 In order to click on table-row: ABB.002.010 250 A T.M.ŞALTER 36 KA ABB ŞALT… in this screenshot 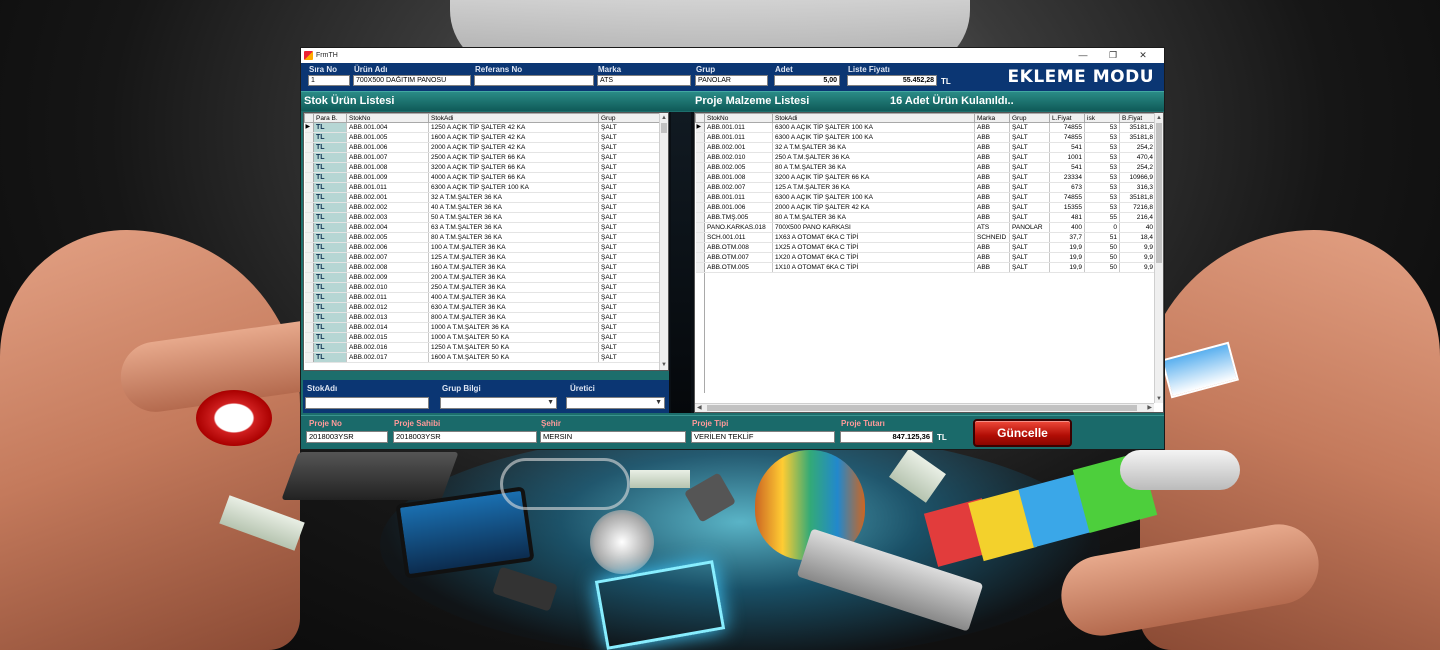, I will do `click(925, 157)`.